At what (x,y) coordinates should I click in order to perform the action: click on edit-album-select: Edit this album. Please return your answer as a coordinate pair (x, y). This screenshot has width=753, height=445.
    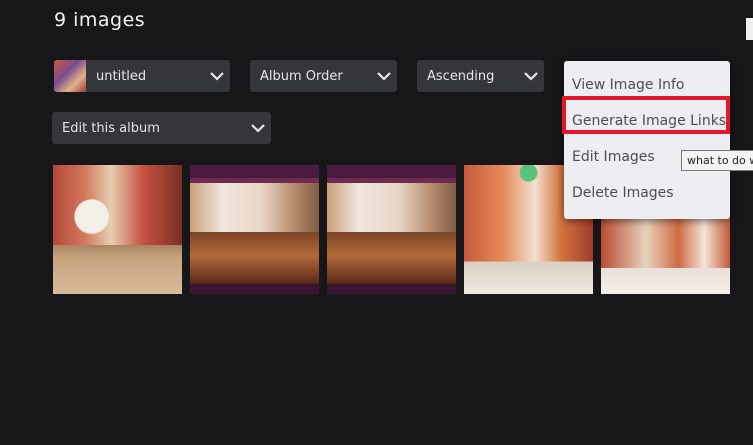
    Looking at the image, I should click on (161, 128).